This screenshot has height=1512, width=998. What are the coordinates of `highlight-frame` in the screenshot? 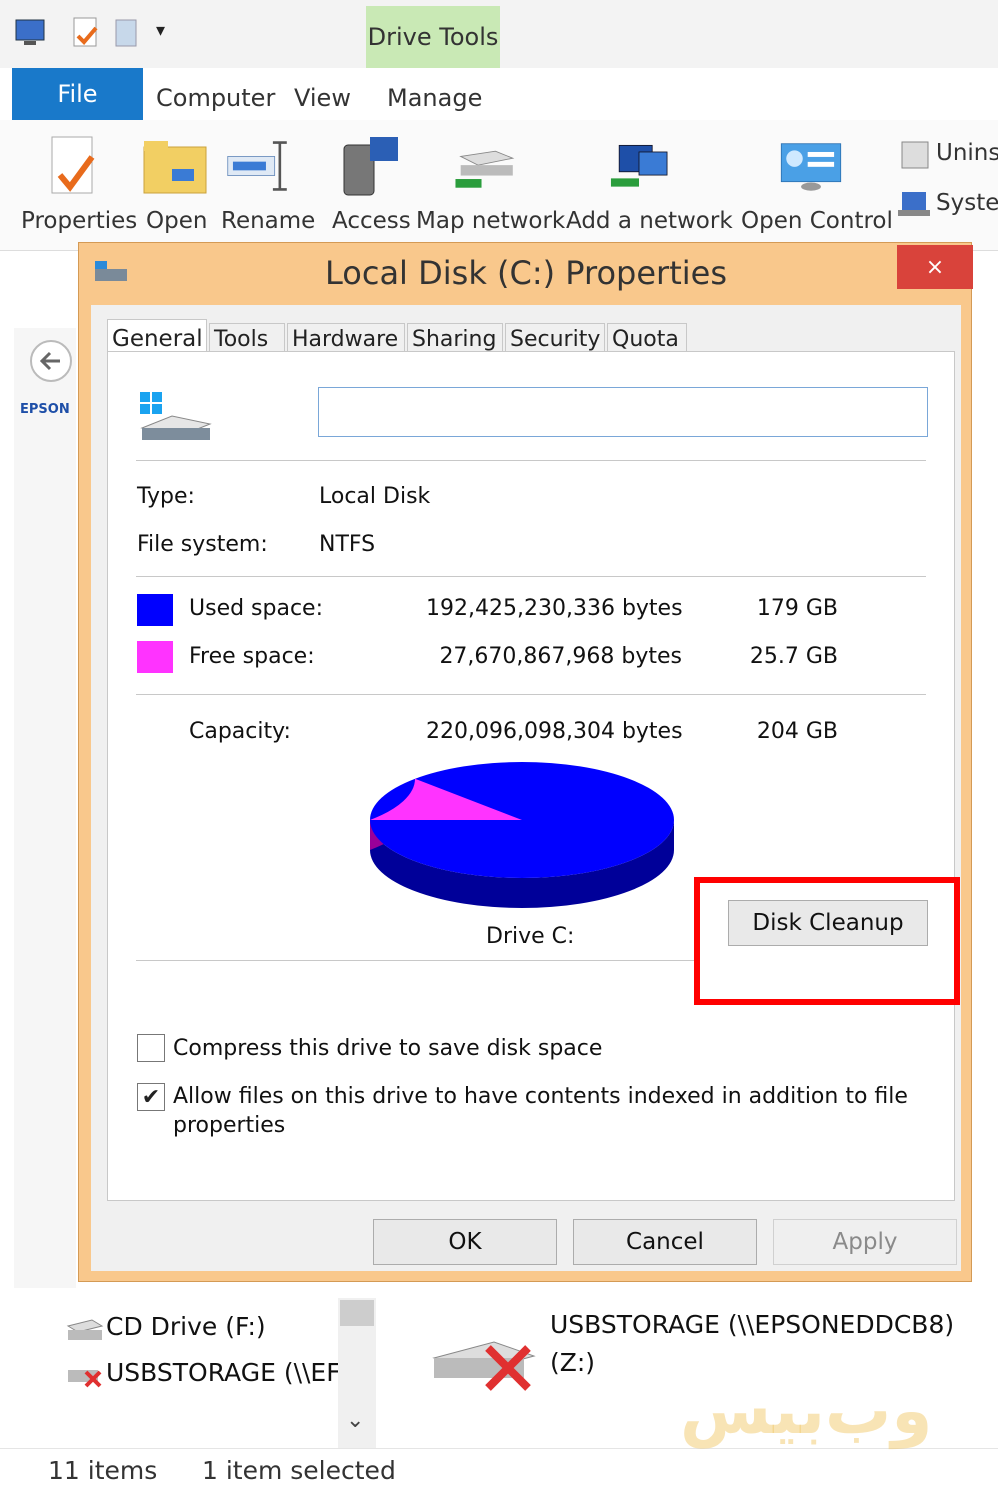 It's located at (827, 941).